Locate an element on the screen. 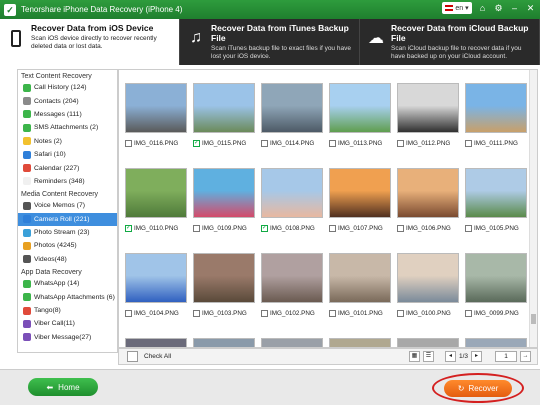 This screenshot has width=540, height=405. photo-item: IMG_0116.PNG is located at coordinates (156, 120).